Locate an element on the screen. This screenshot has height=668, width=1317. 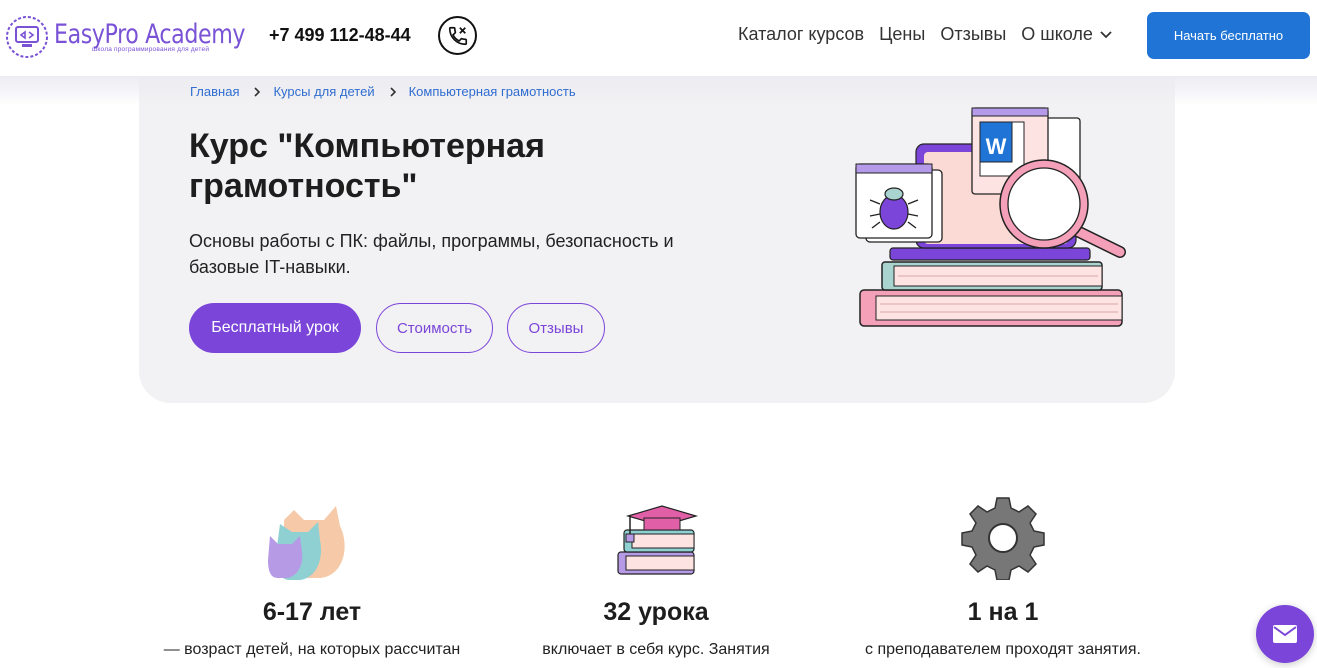
nav-about: О школе is located at coordinates (1066, 34).